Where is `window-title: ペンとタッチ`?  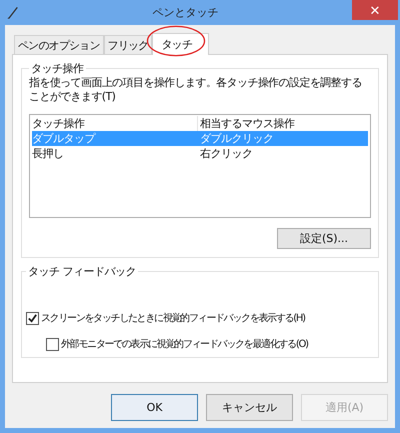
window-title: ペンとタッチ is located at coordinates (186, 12).